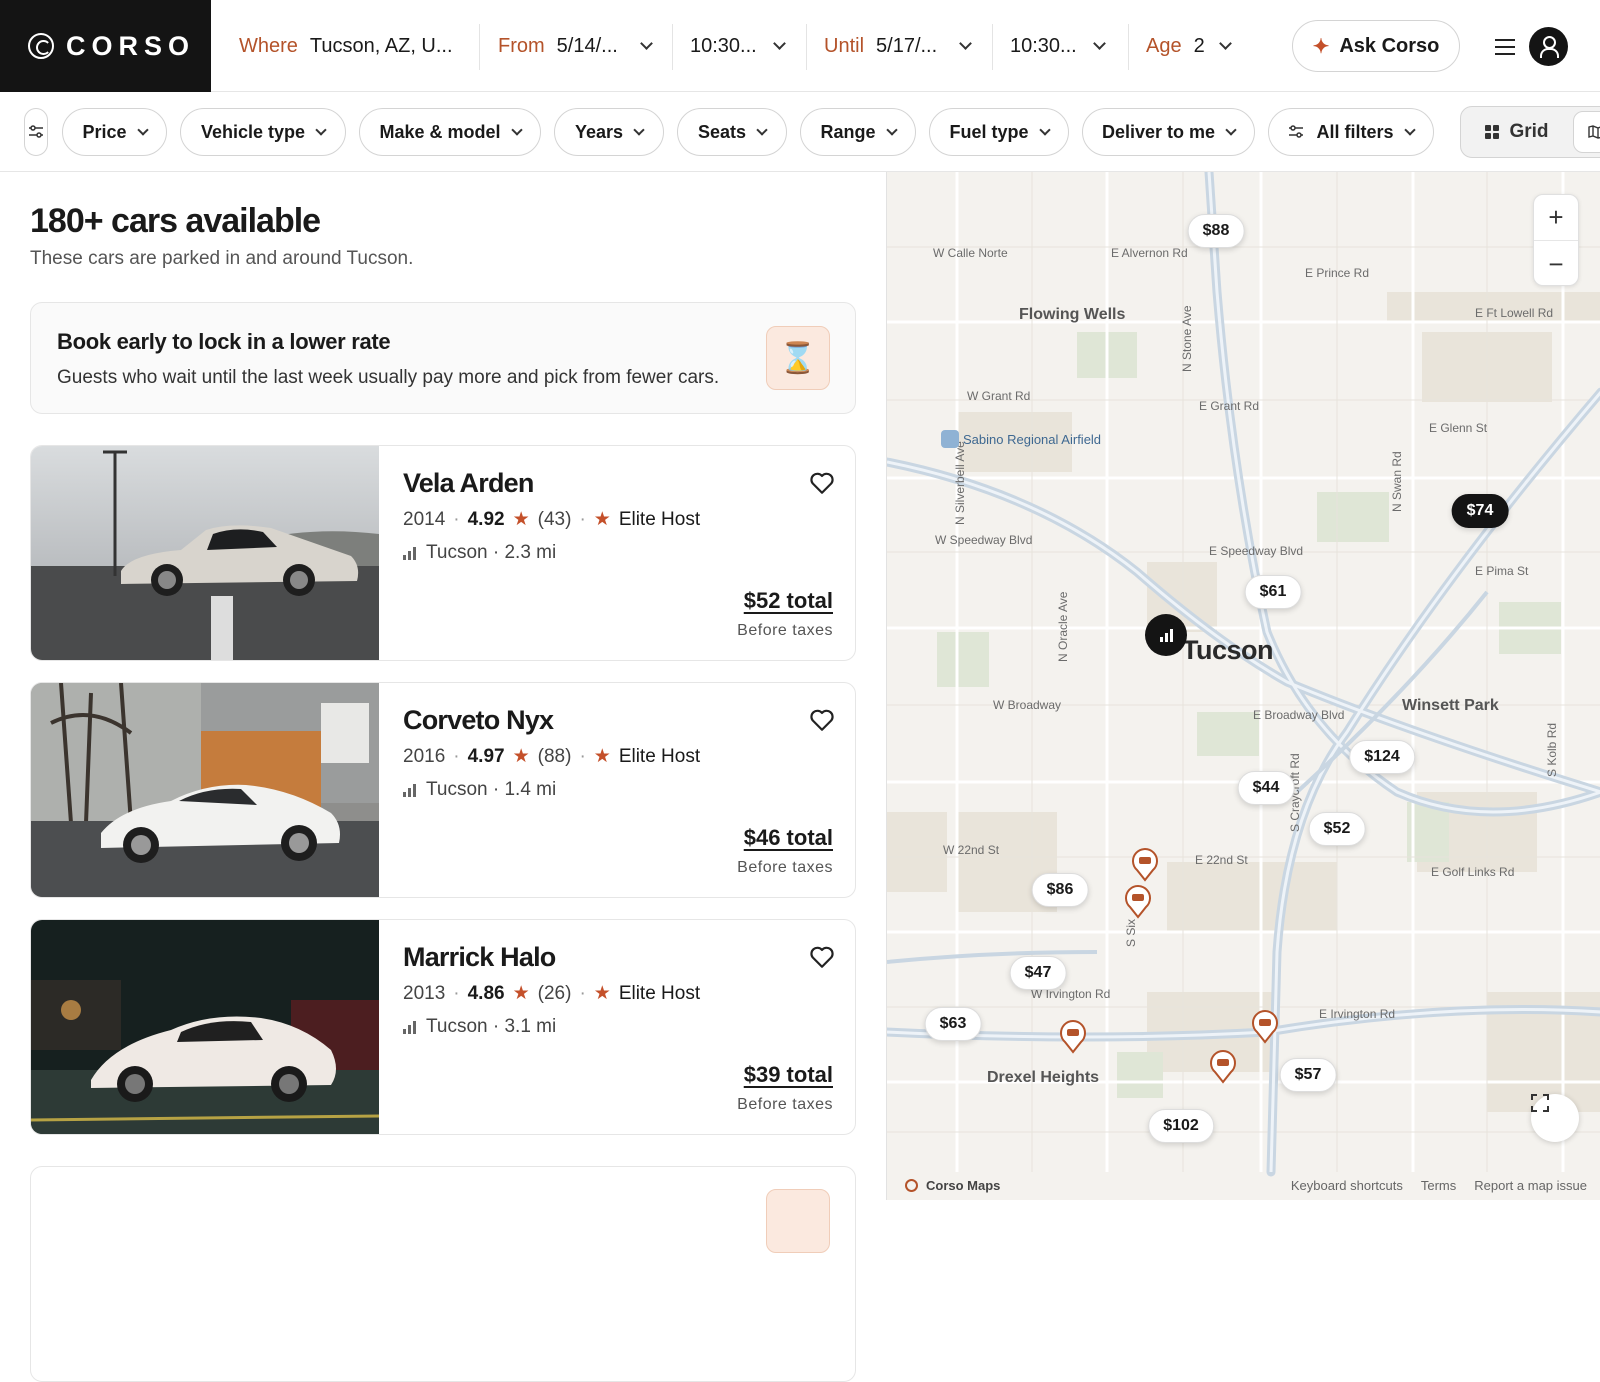  Describe the element at coordinates (1586, 132) in the screenshot. I see `view-map-button` at that location.